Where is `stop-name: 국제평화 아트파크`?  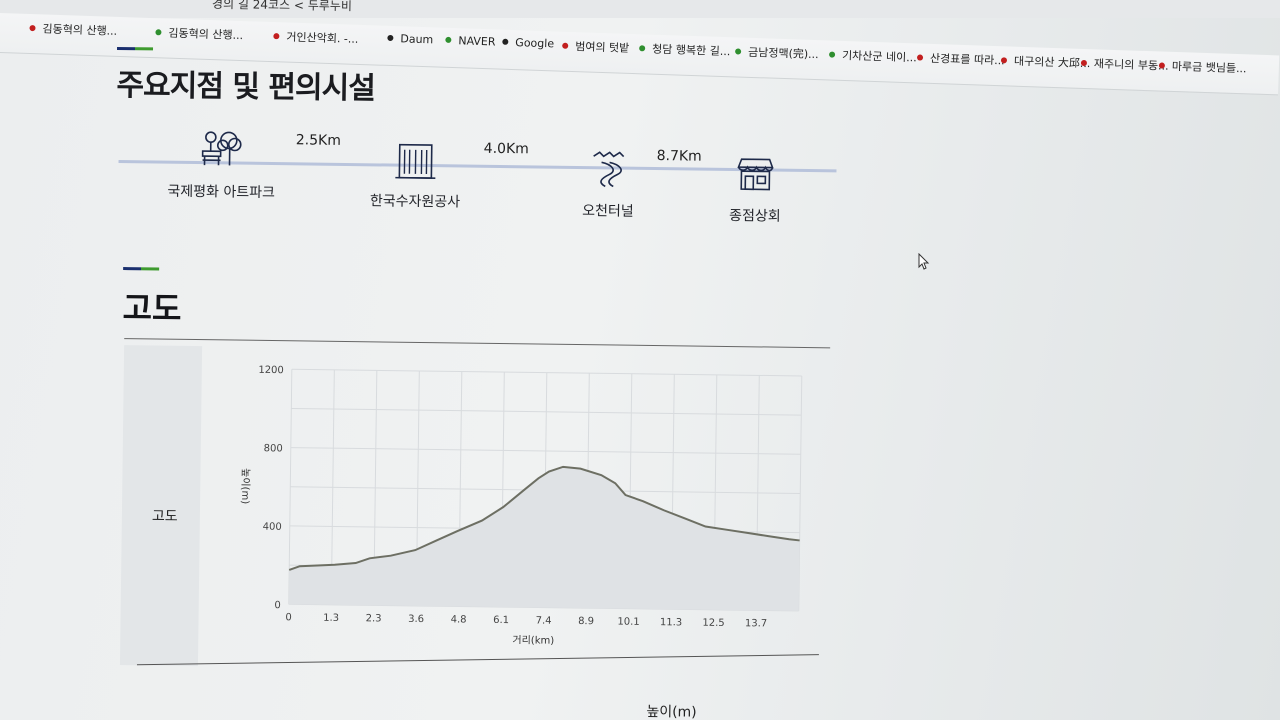 stop-name: 국제평화 아트파크 is located at coordinates (221, 192).